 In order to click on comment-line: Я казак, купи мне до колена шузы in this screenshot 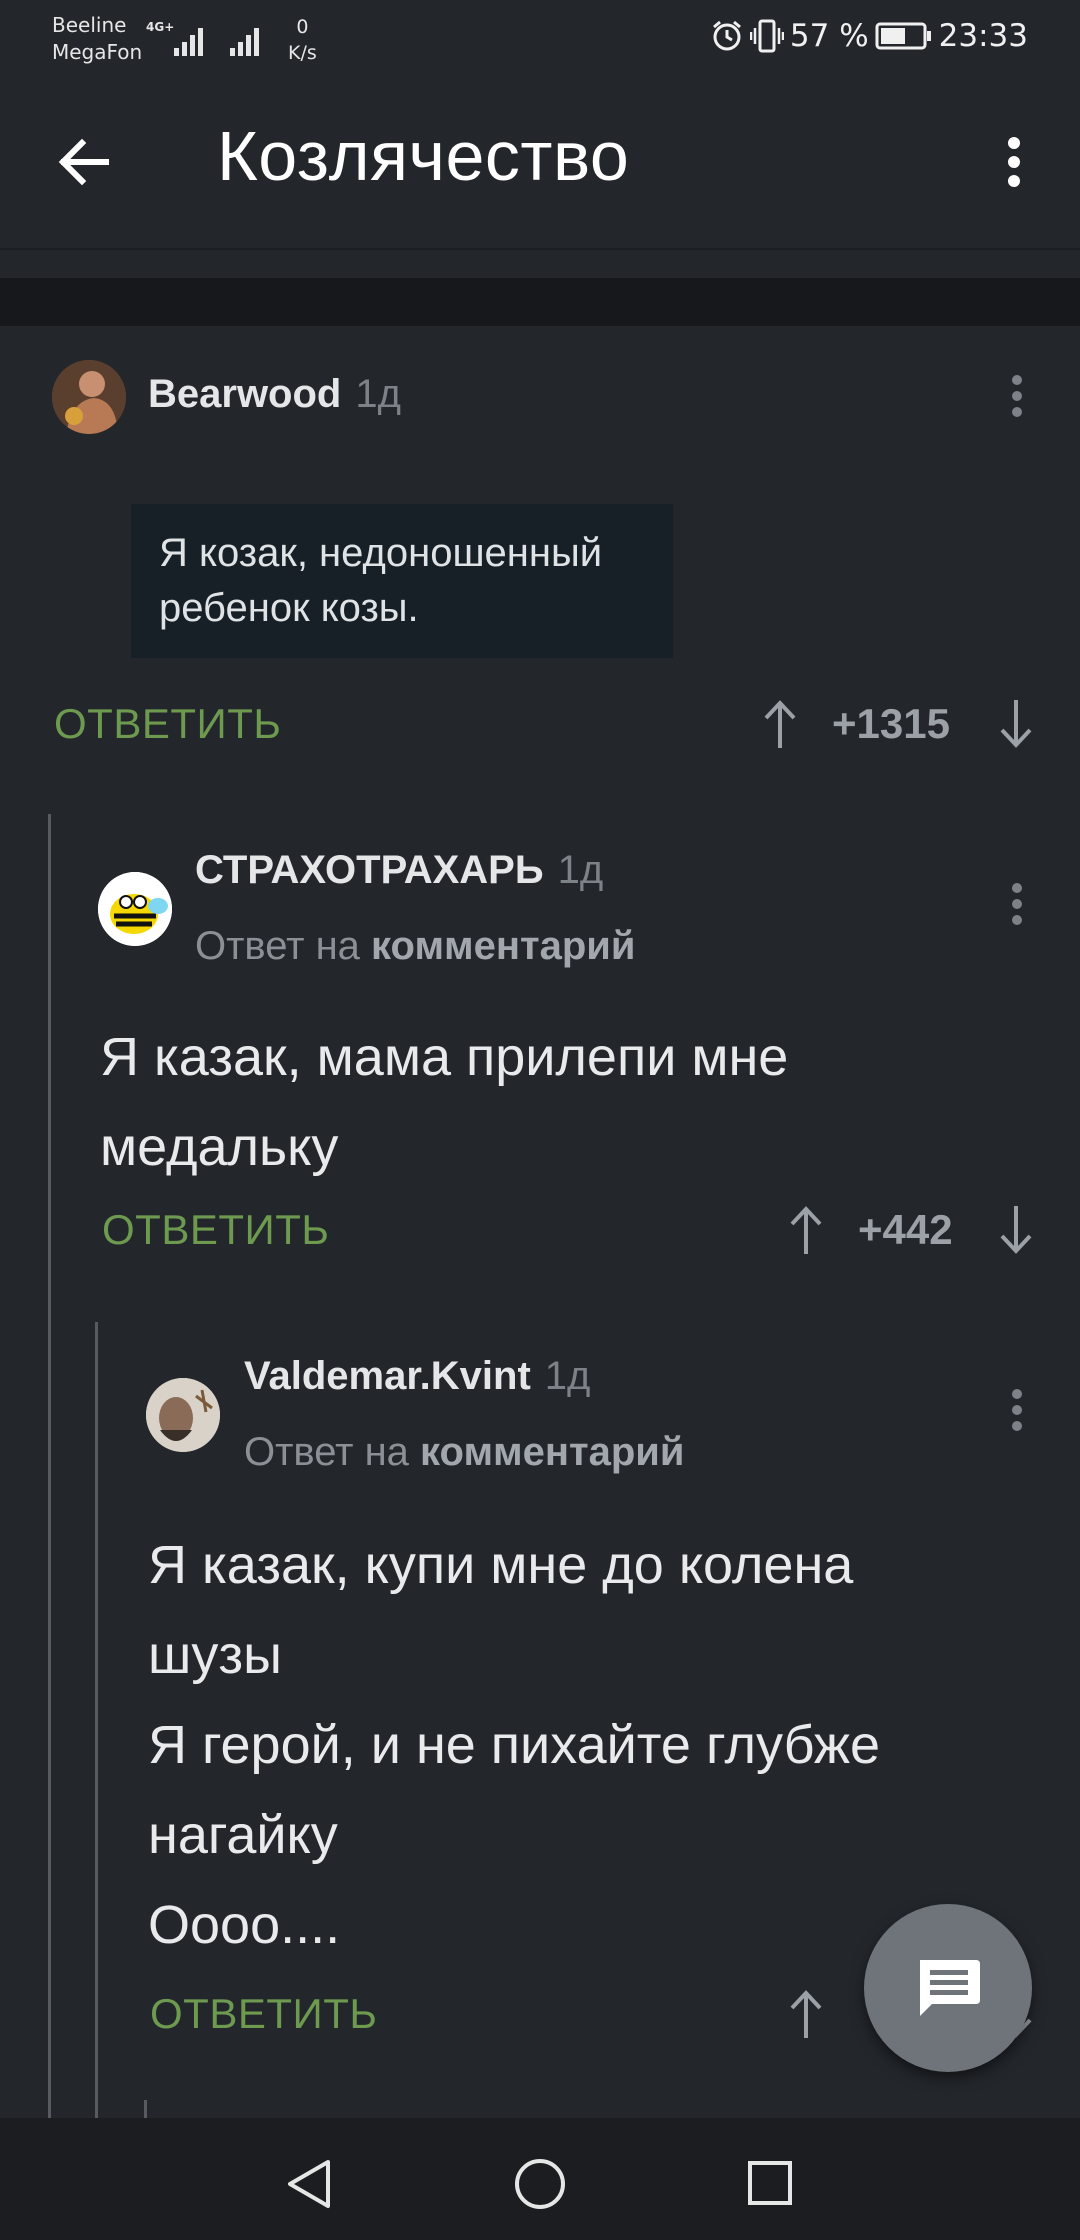, I will do `click(501, 1610)`.